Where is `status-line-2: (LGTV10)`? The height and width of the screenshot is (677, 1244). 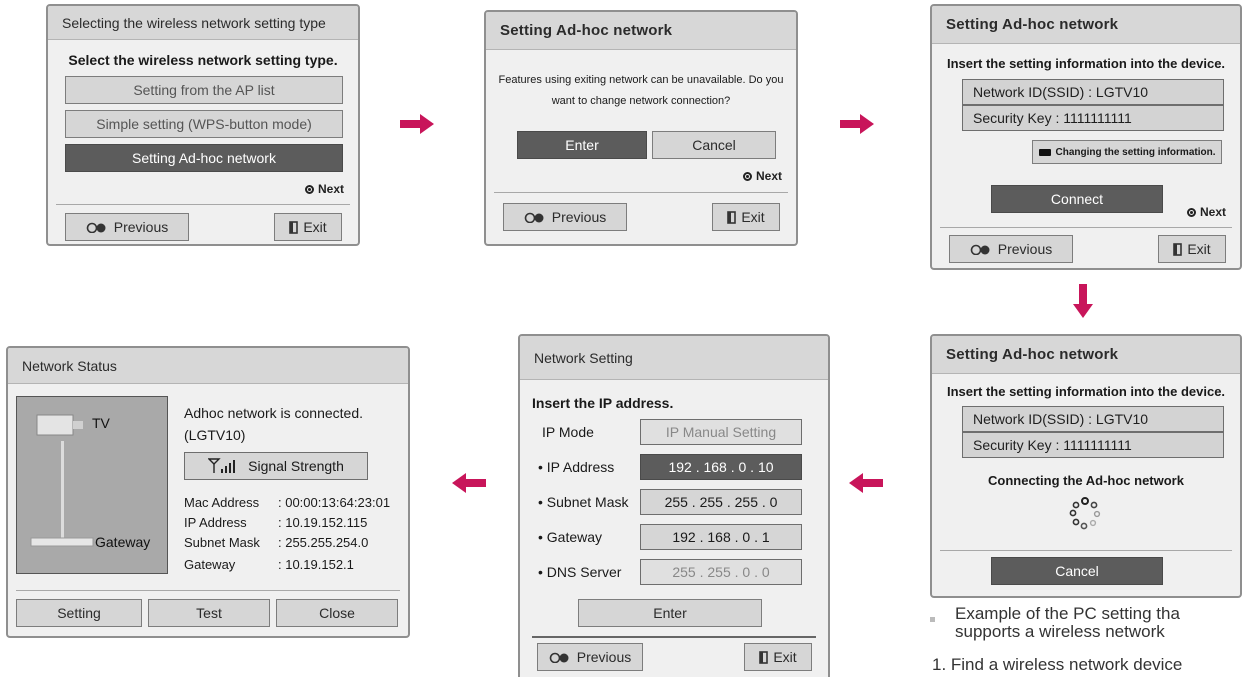 status-line-2: (LGTV10) is located at coordinates (215, 435).